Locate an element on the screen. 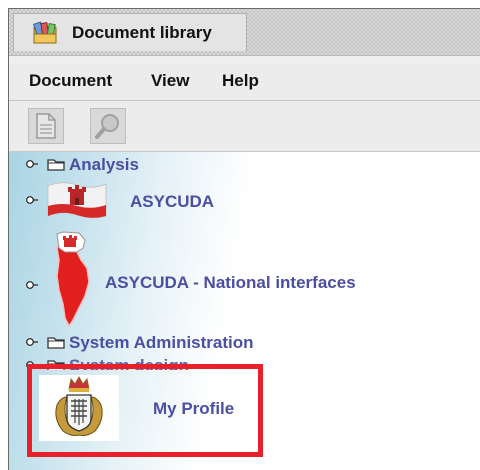  tree-item-label: System Administration is located at coordinates (161, 342).